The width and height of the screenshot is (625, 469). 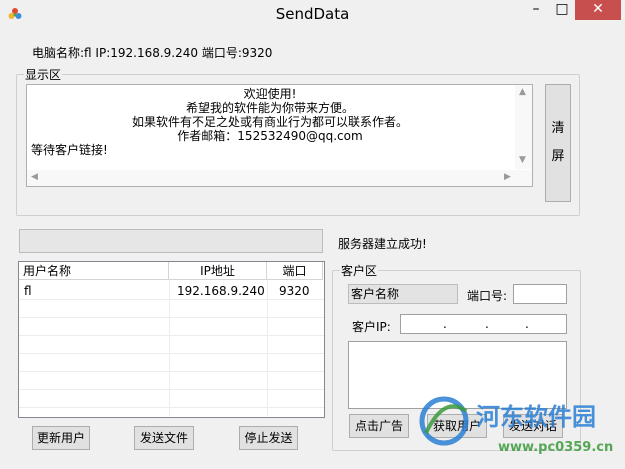 I want to click on vertical-scrollbar: ▲ ▼, so click(x=523, y=127).